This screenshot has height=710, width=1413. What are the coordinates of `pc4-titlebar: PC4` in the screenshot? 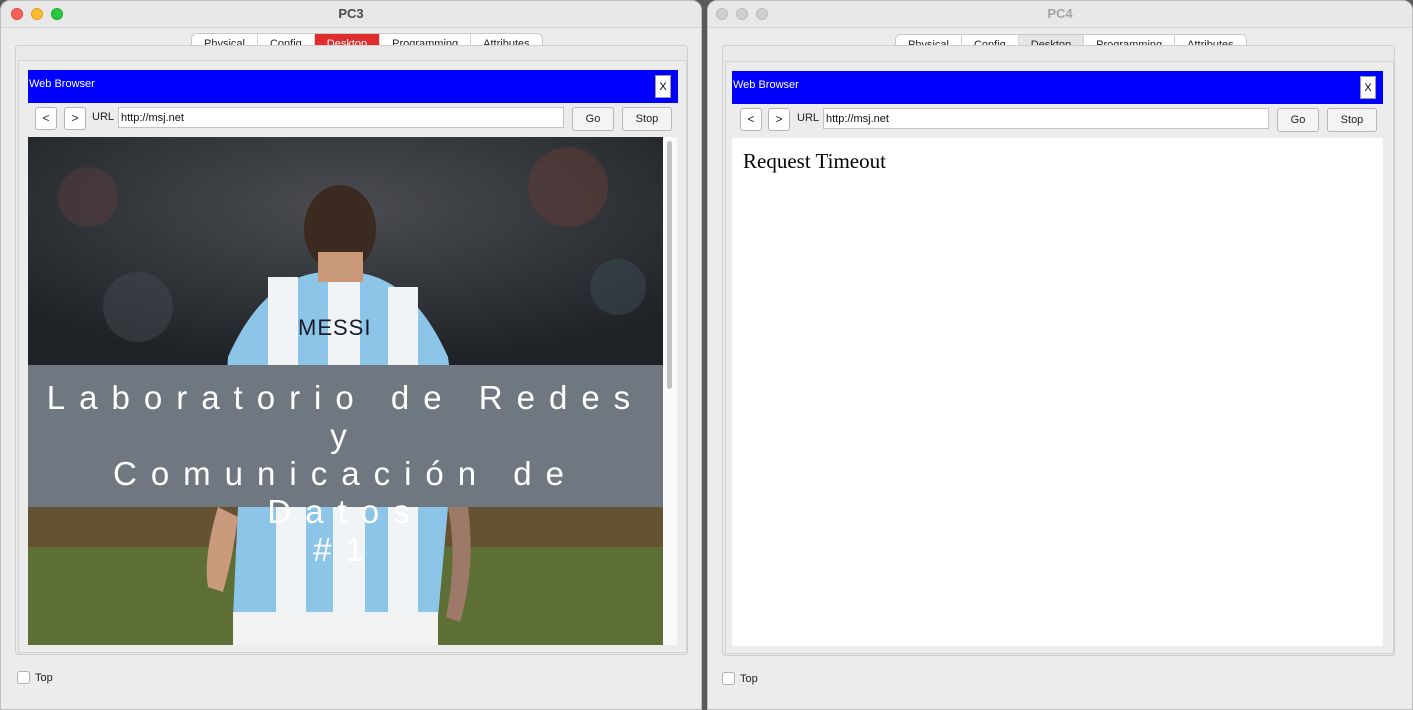 It's located at (1060, 14).